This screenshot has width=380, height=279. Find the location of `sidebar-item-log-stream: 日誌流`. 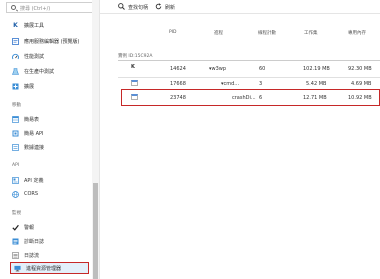

sidebar-item-log-stream: 日誌流 is located at coordinates (25, 255).